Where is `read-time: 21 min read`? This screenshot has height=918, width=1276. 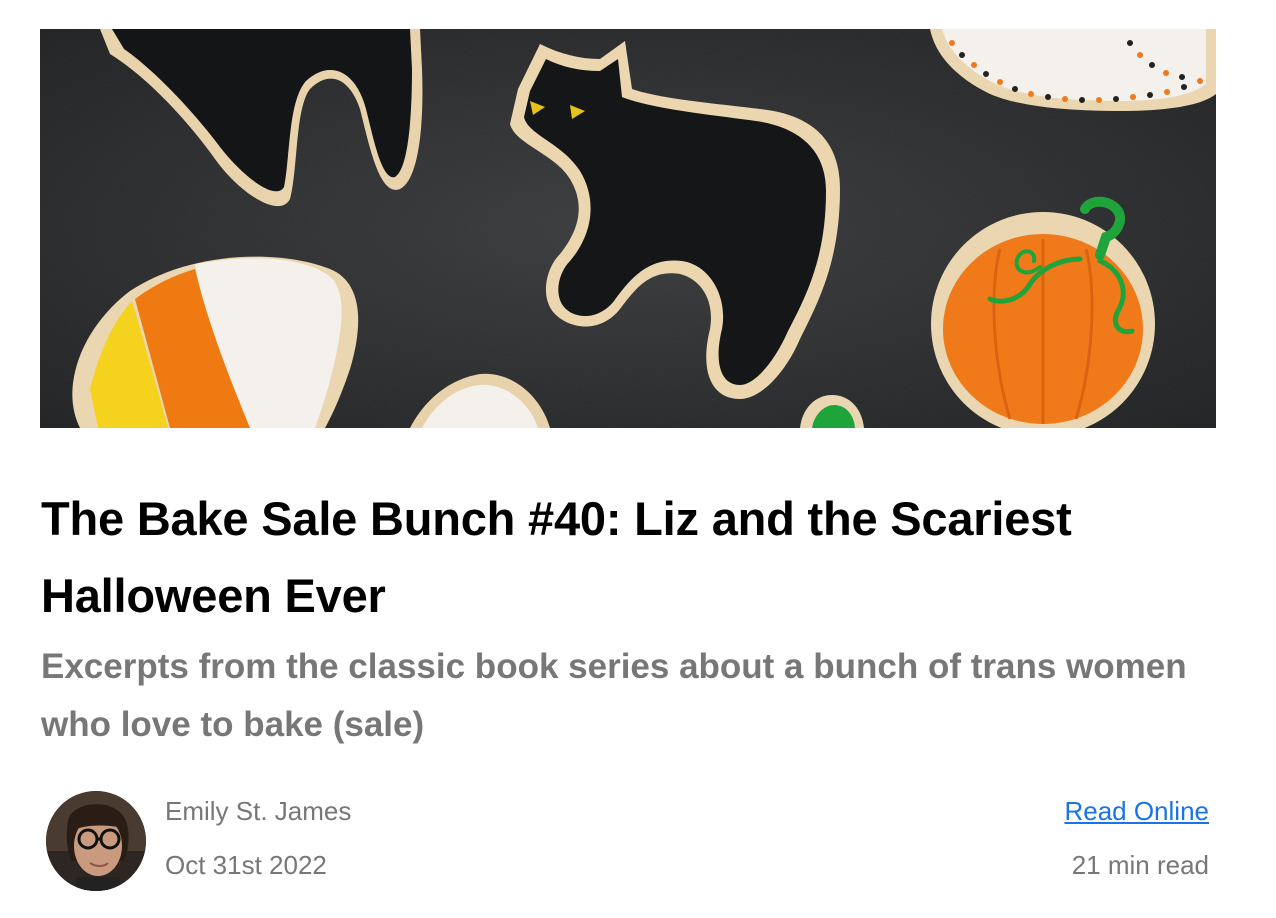
read-time: 21 min read is located at coordinates (1140, 865).